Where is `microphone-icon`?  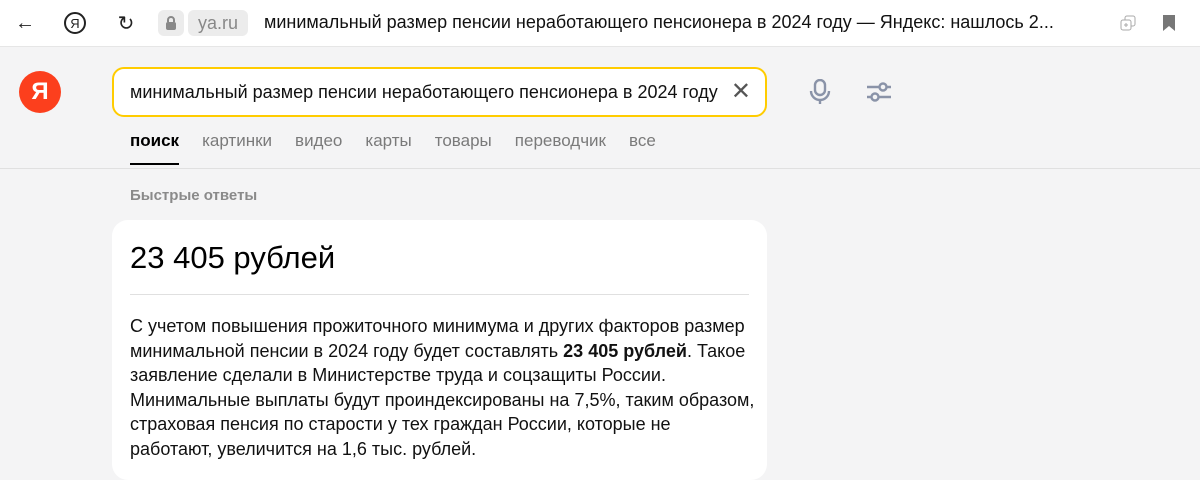 microphone-icon is located at coordinates (820, 92).